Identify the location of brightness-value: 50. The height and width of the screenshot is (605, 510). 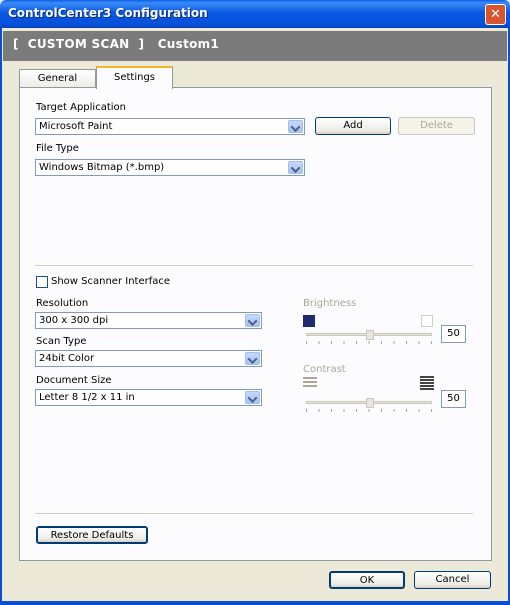
(453, 334).